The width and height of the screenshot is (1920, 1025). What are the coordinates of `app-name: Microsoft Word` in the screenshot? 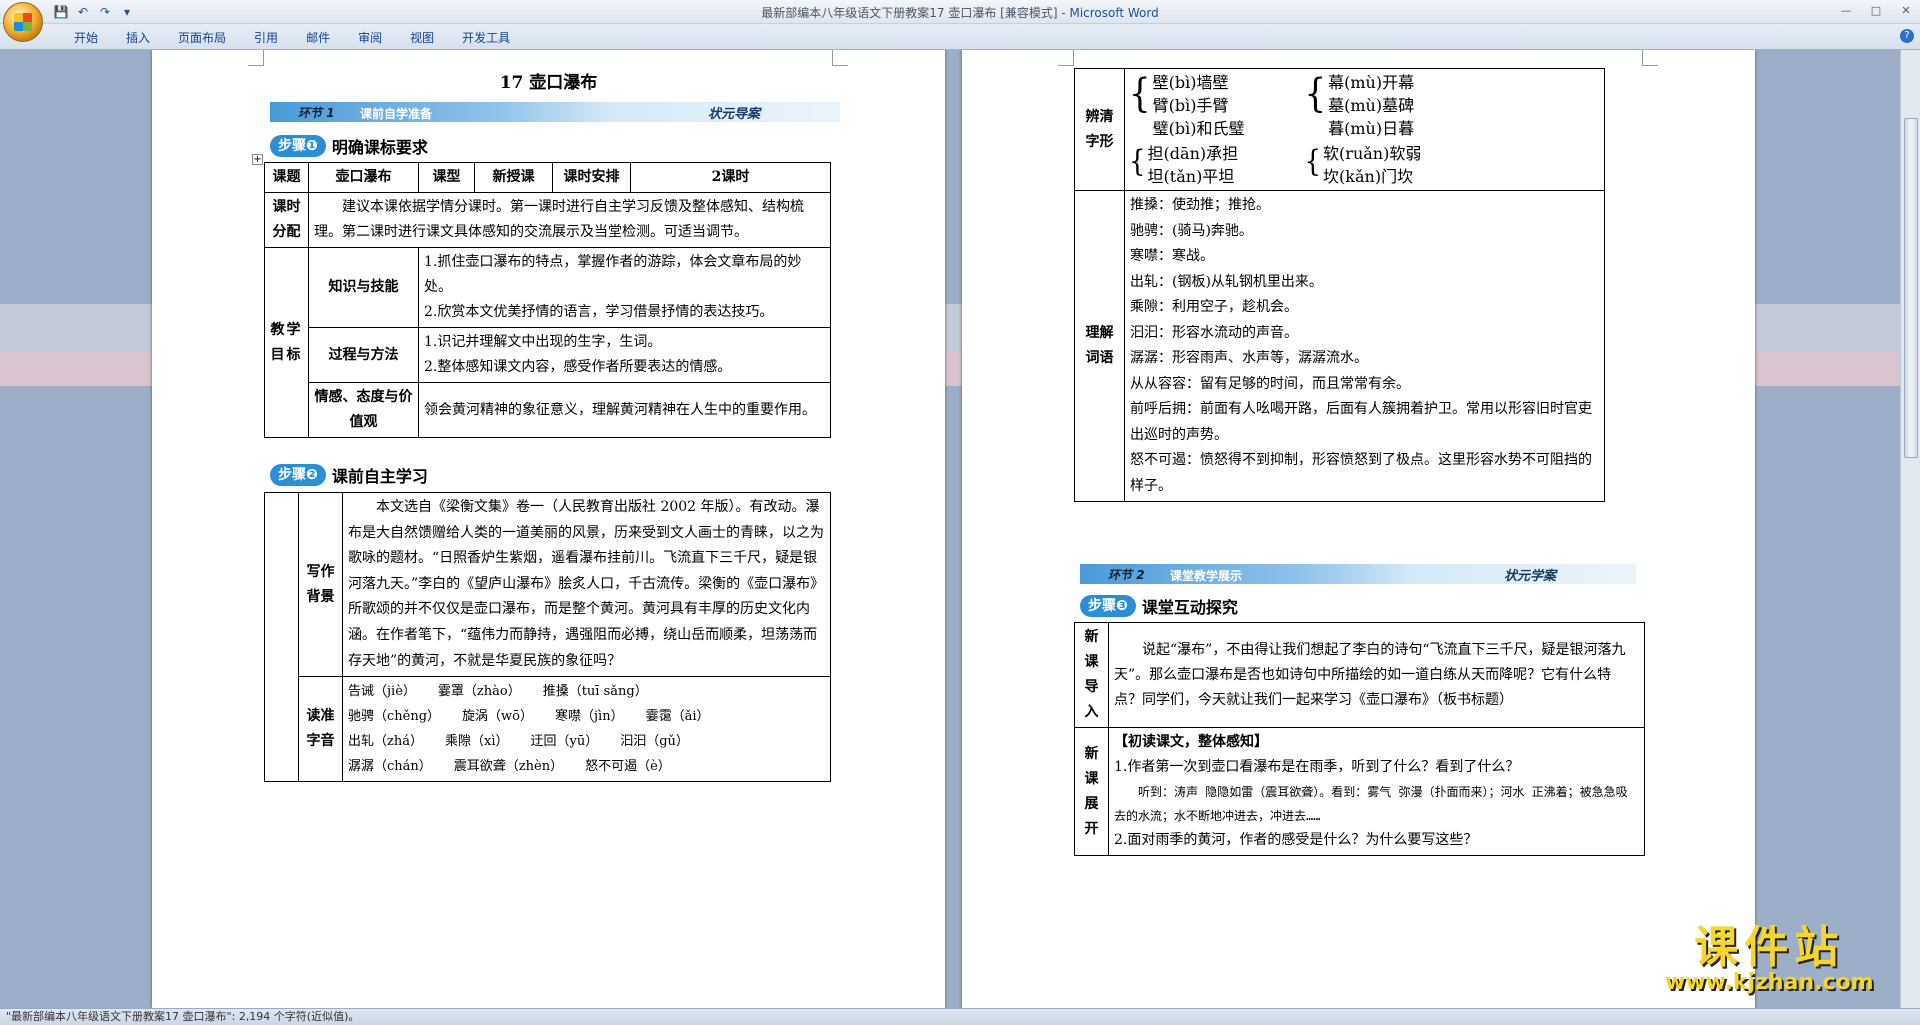 It's located at (1114, 13).